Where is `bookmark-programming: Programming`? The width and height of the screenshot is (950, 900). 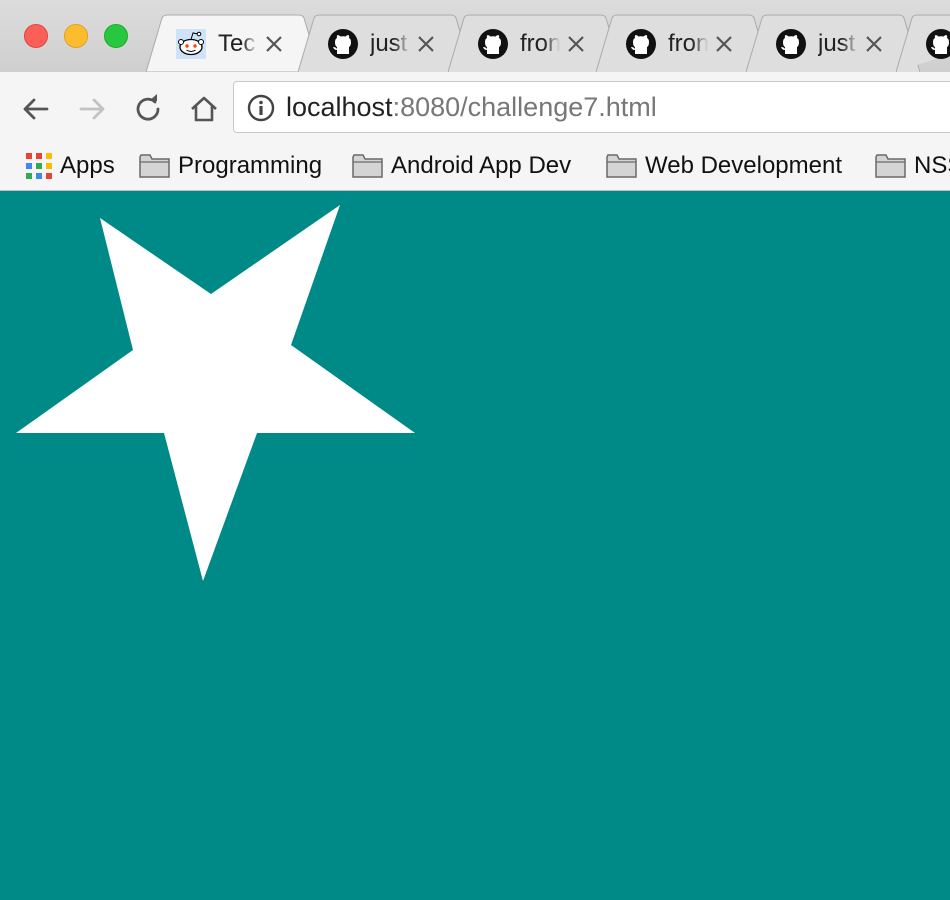
bookmark-programming: Programming is located at coordinates (230, 166).